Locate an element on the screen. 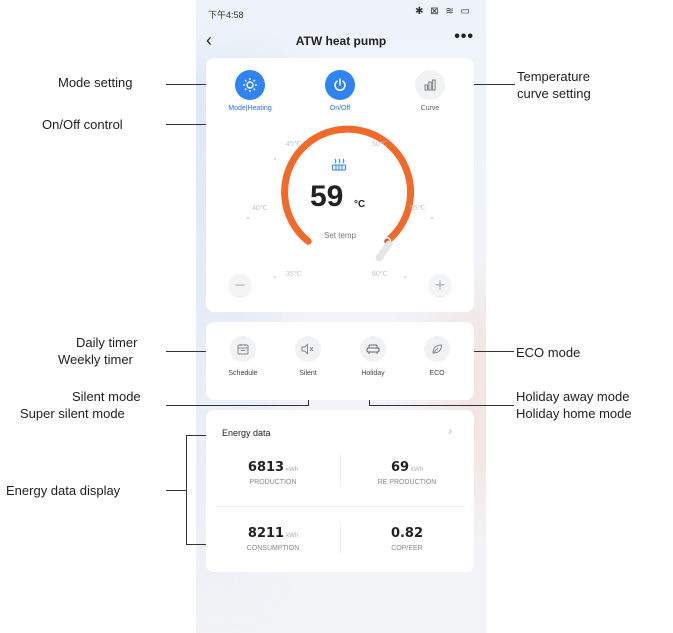  schedule-button: Schedule is located at coordinates (243, 356).